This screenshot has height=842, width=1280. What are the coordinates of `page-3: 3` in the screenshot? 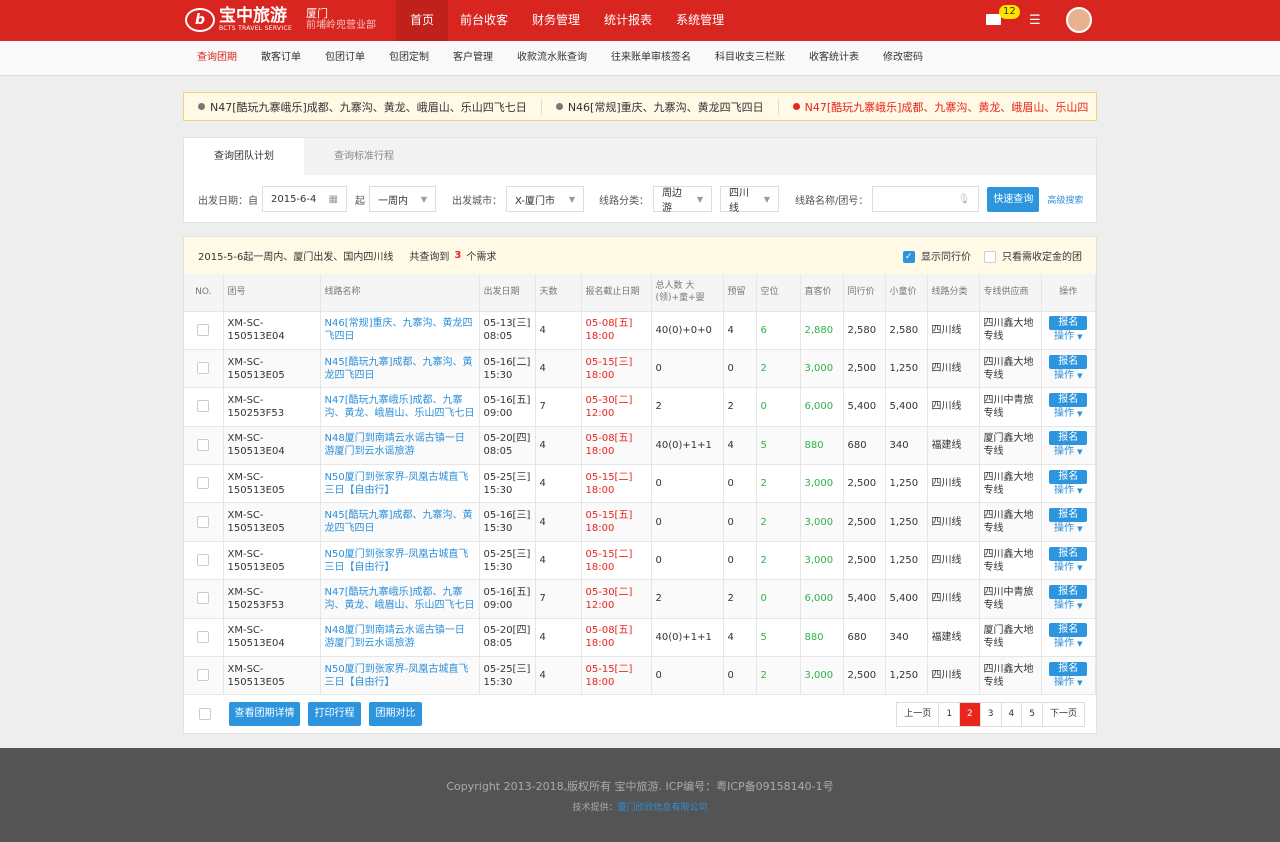 It's located at (991, 714).